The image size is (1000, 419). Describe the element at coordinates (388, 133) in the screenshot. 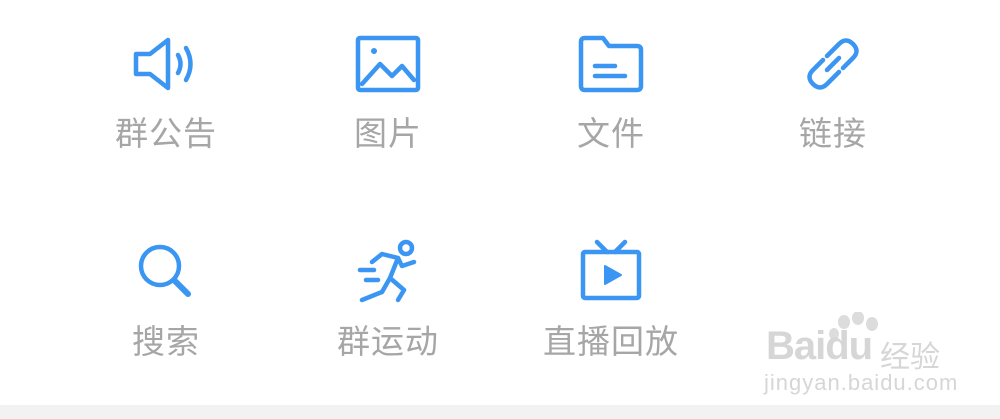

I see `images-label: 图片` at that location.